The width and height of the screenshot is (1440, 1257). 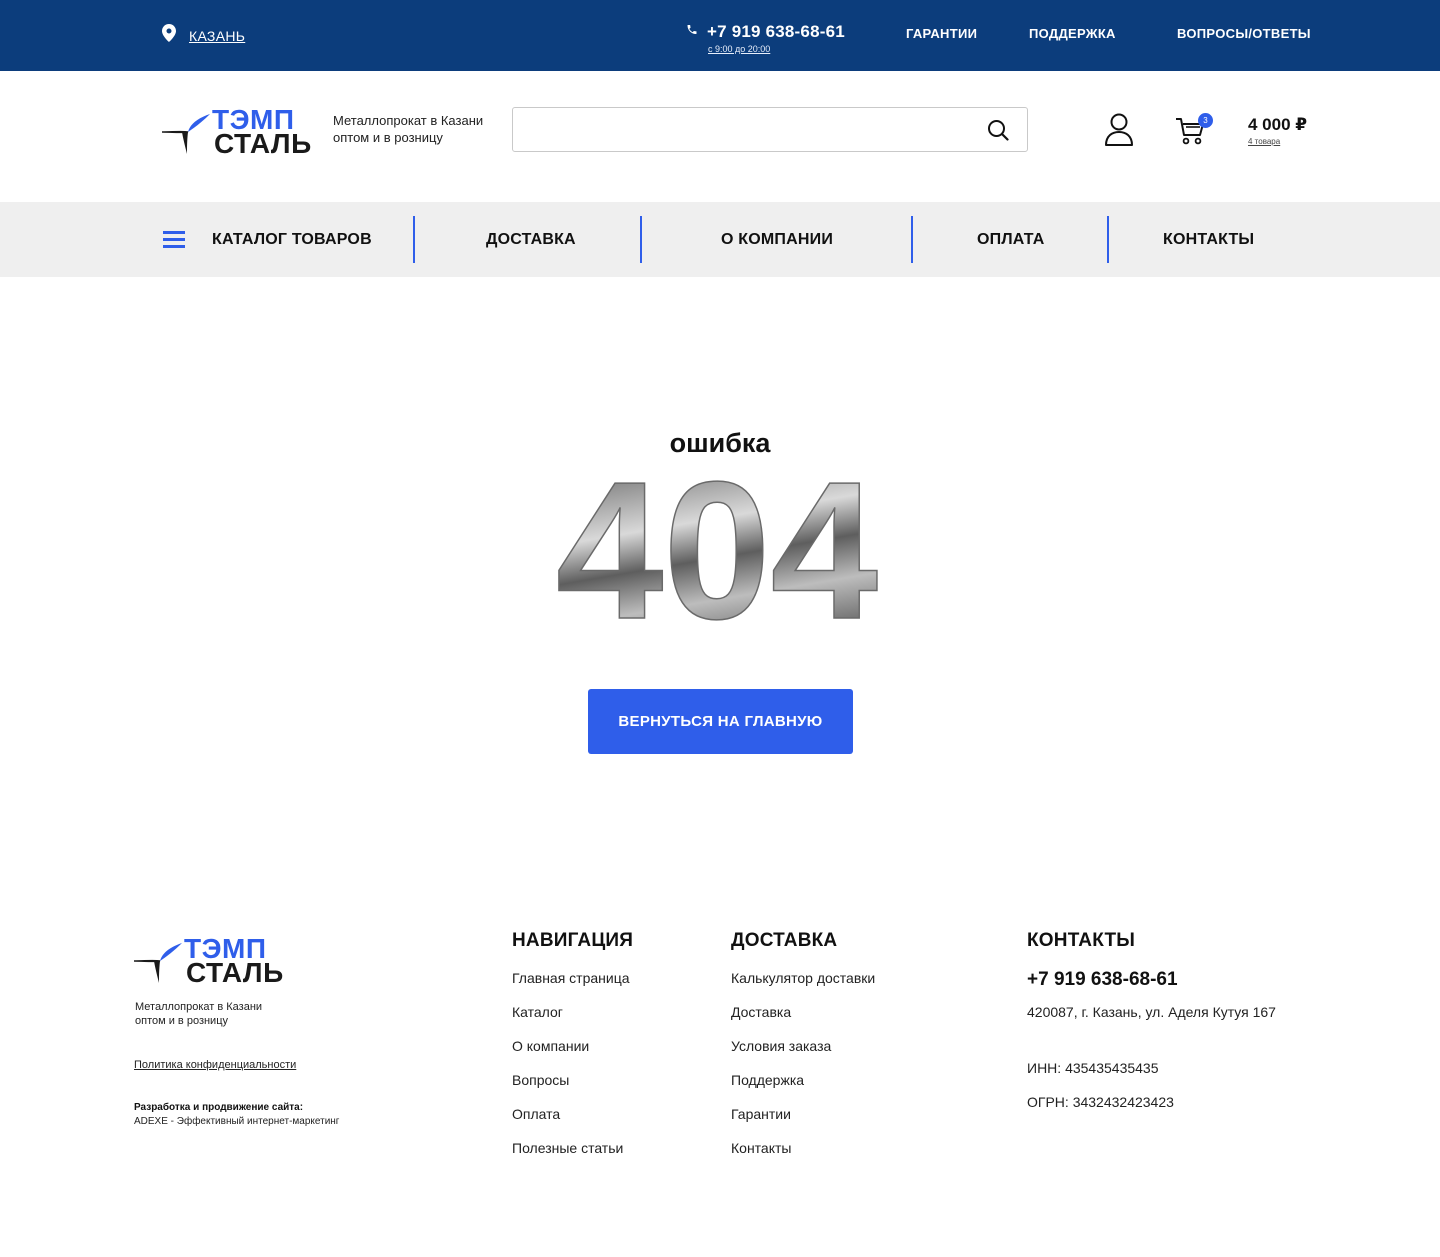 What do you see at coordinates (720, 721) in the screenshot?
I see `back-home-button: ВЕРНУТЬСЯ НА ГЛАВНУЮ` at bounding box center [720, 721].